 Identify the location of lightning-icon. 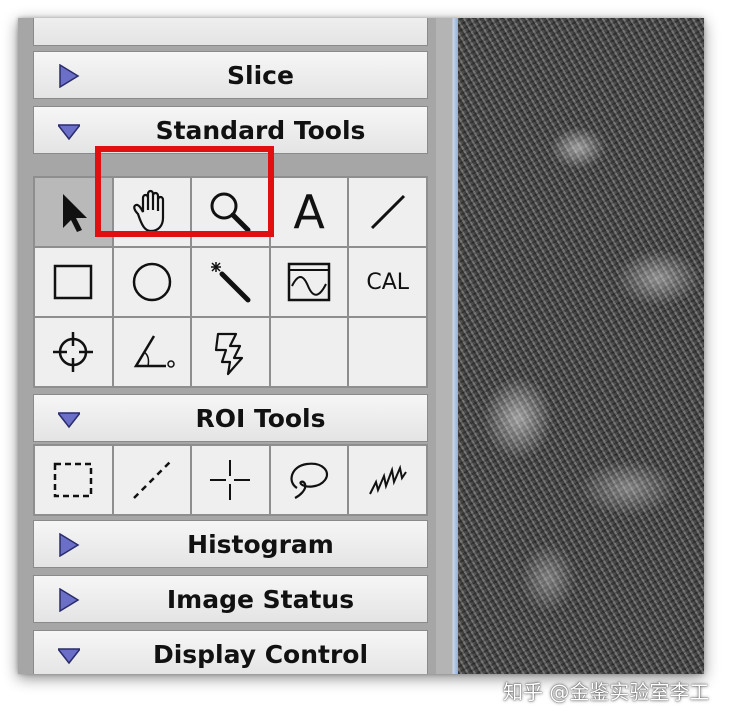
(229, 354).